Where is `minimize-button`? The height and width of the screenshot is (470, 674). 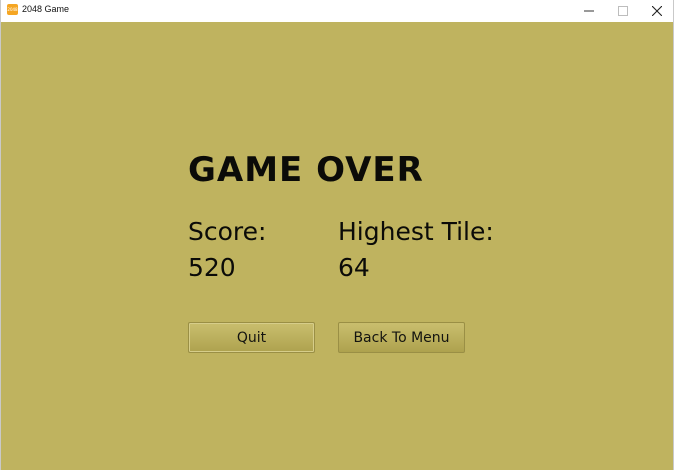
minimize-button is located at coordinates (589, 11).